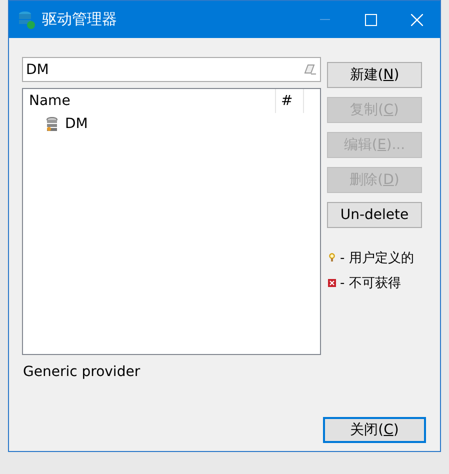 The height and width of the screenshot is (474, 449). I want to click on close-button: 关闭(C), so click(374, 430).